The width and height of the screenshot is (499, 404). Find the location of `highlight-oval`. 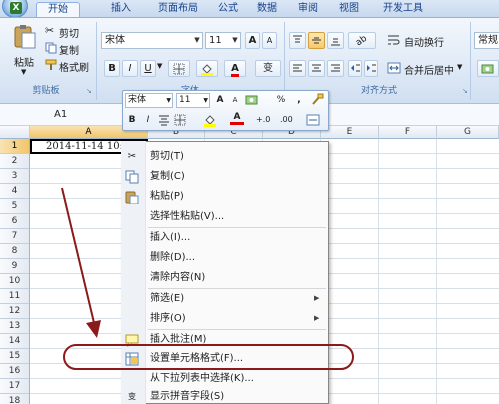

highlight-oval is located at coordinates (208, 357).